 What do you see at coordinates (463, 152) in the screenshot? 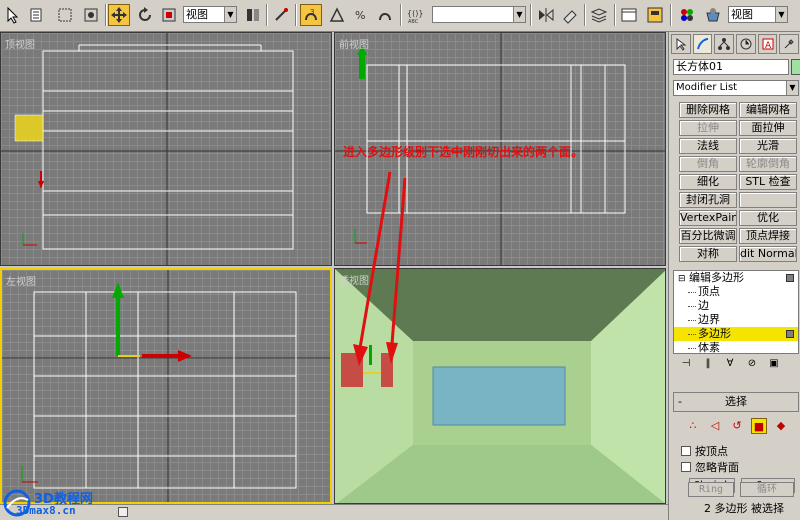
I see `annotation-text: 进入多边形级别下选中刚刚切出来的两个面。` at bounding box center [463, 152].